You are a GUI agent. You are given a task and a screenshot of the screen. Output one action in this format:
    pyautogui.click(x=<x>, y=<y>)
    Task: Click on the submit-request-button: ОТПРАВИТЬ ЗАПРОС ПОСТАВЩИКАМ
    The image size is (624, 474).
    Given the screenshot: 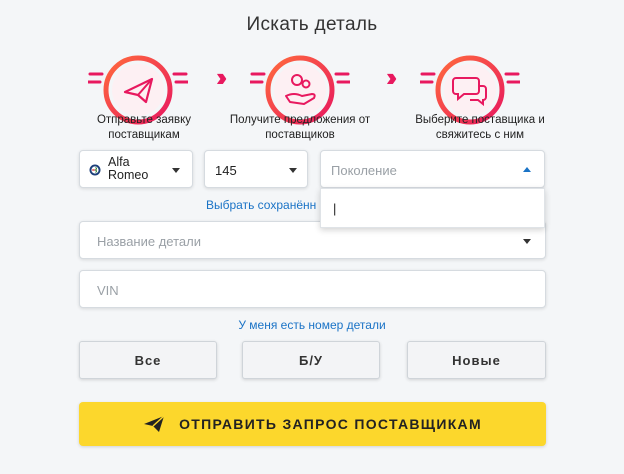 What is the action you would take?
    pyautogui.click(x=312, y=424)
    